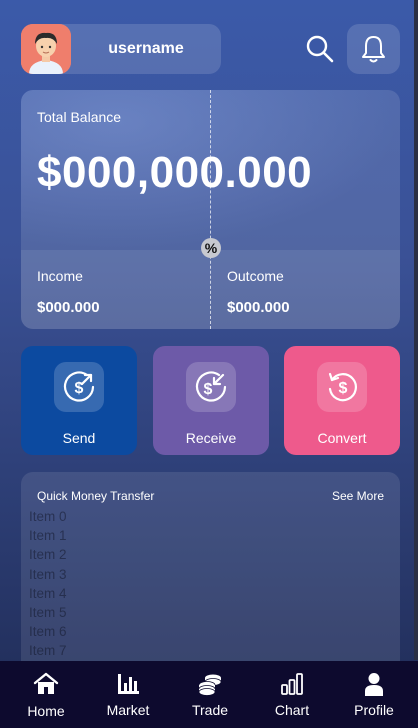 The height and width of the screenshot is (728, 418). Describe the element at coordinates (210, 684) in the screenshot. I see `coins-icon` at that location.